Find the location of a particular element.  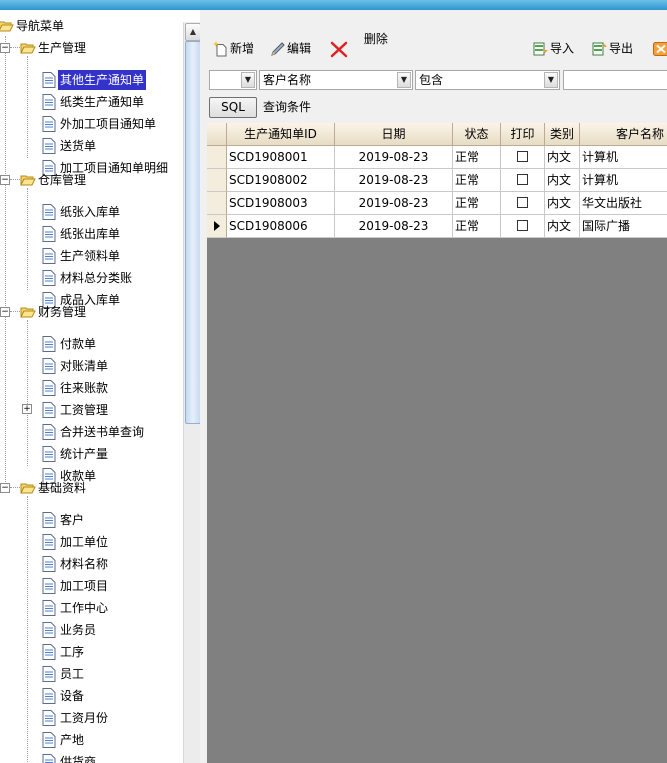

tree-scrollbar: ▲ is located at coordinates (191, 392).